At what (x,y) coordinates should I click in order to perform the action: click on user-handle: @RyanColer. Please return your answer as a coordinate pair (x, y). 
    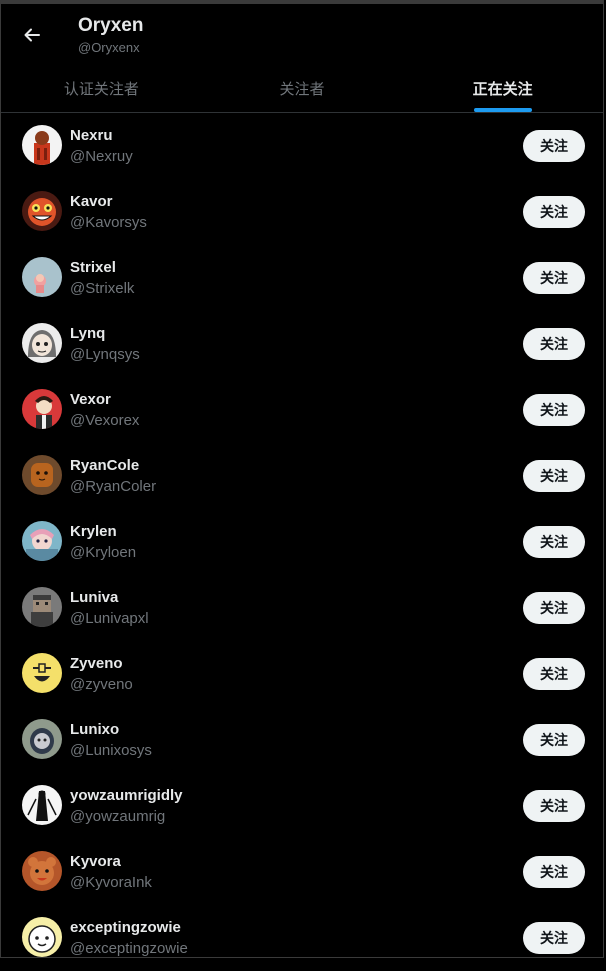
    Looking at the image, I should click on (113, 486).